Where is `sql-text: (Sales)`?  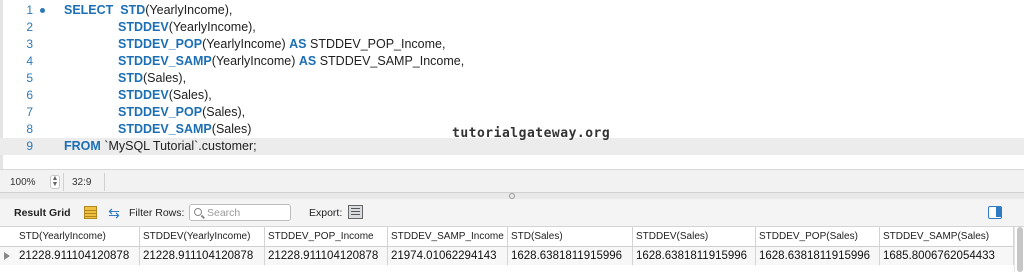 sql-text: (Sales) is located at coordinates (231, 129).